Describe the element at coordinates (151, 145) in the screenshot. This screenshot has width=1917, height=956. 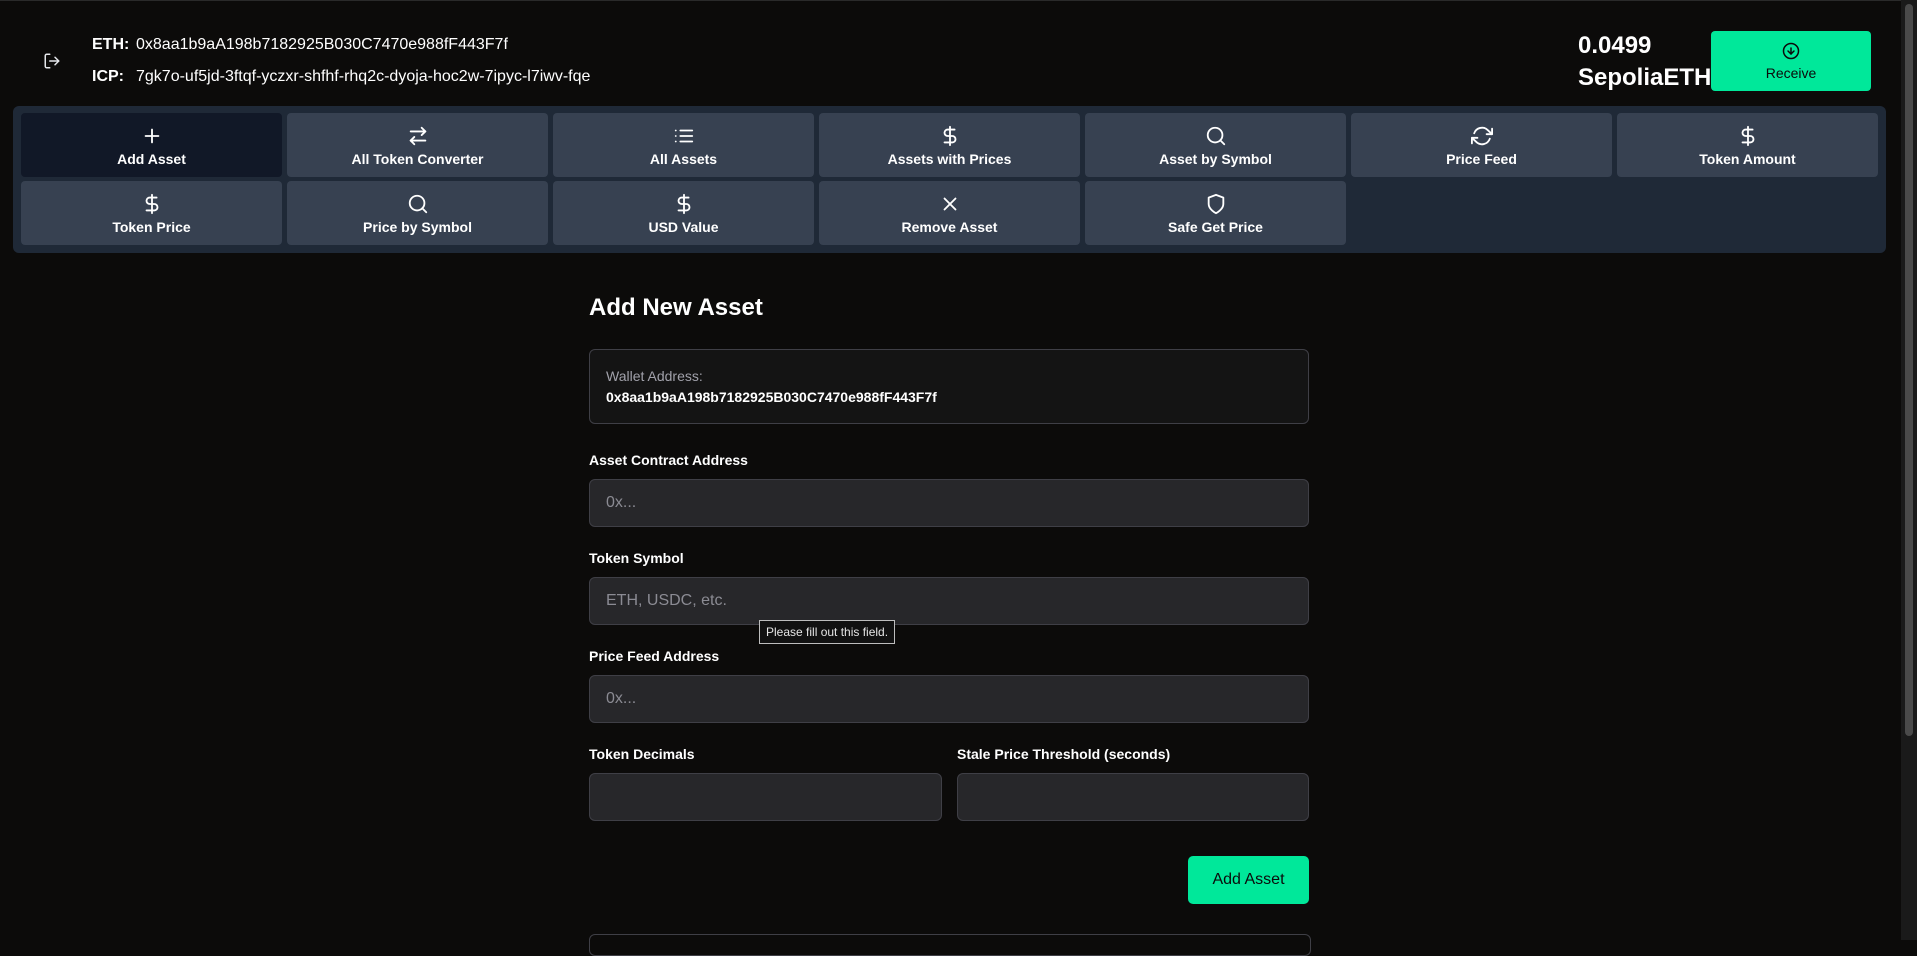
I see `nav-add-asset: Add Asset` at that location.